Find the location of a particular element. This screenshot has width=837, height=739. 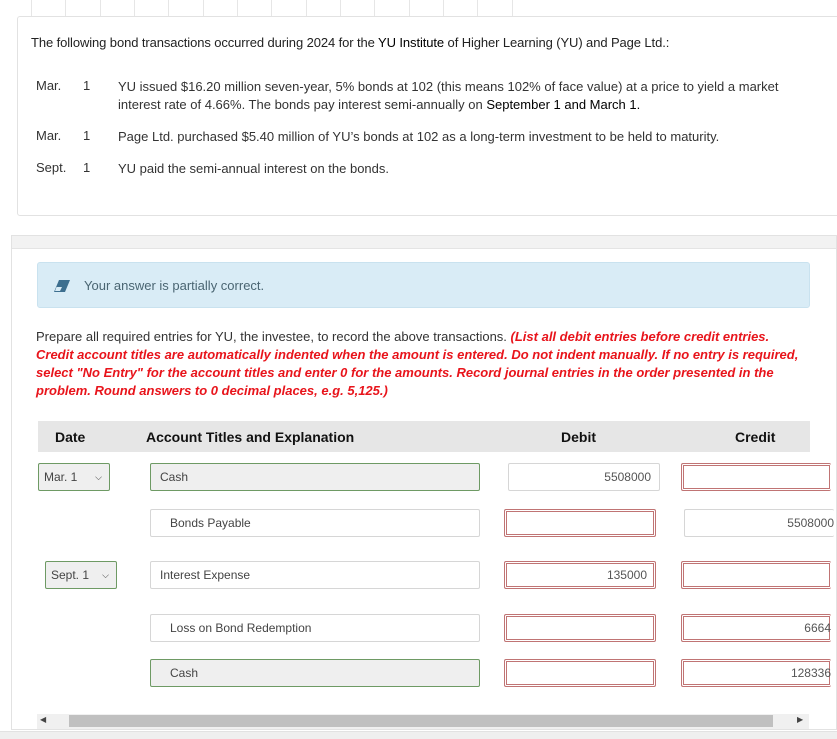

feedback-banner: Your answer is partially correct. is located at coordinates (423, 285).